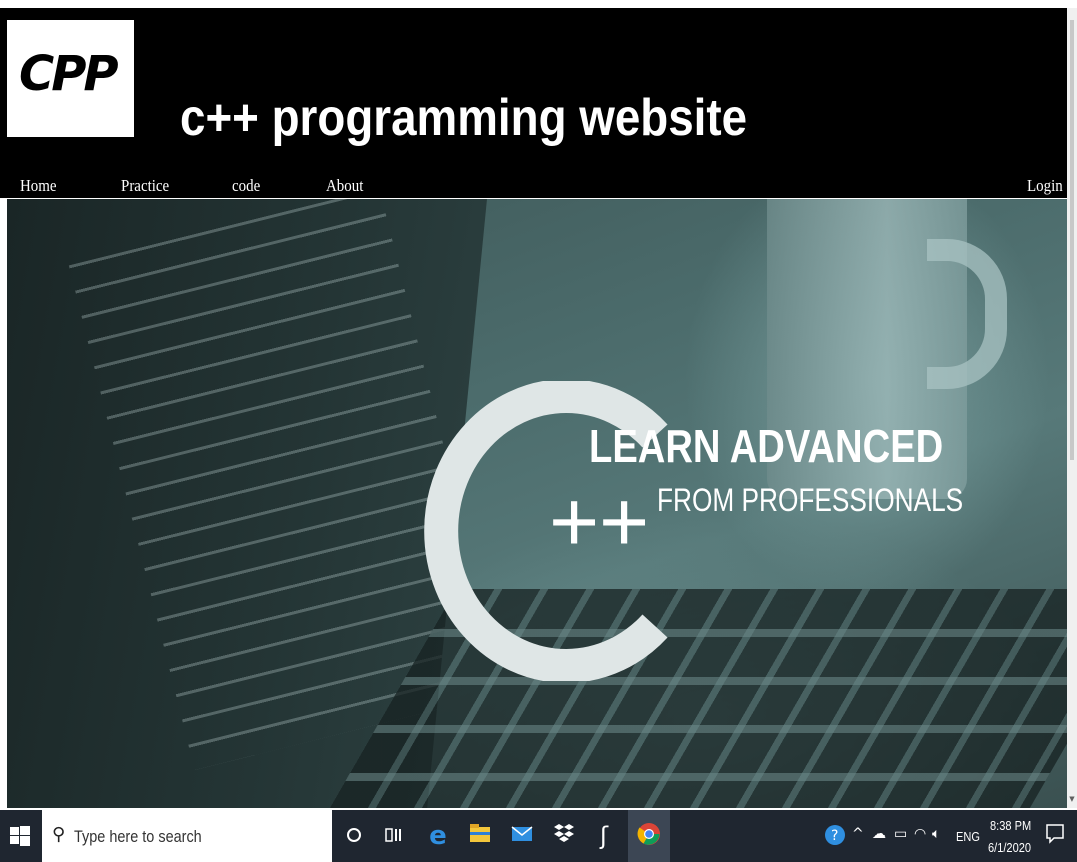  What do you see at coordinates (38, 186) in the screenshot?
I see `nav-home: Home` at bounding box center [38, 186].